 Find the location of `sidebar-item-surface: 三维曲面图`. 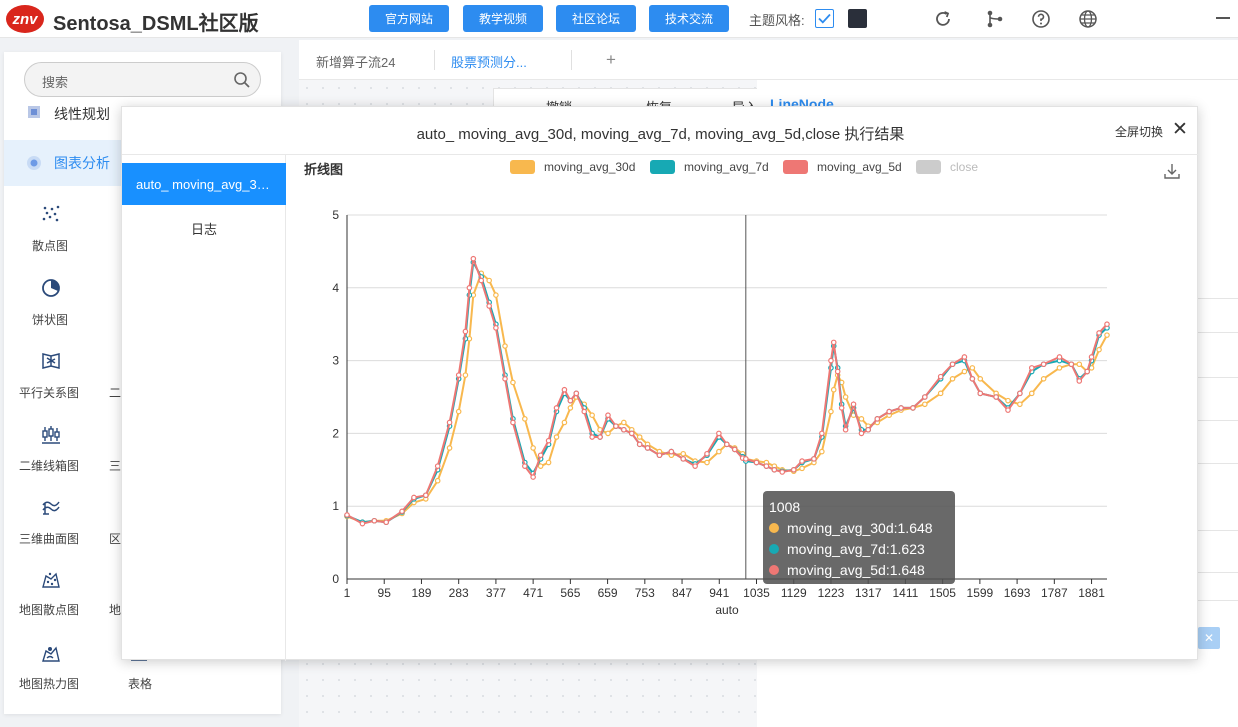

sidebar-item-surface: 三维曲面图 is located at coordinates (62, 520).